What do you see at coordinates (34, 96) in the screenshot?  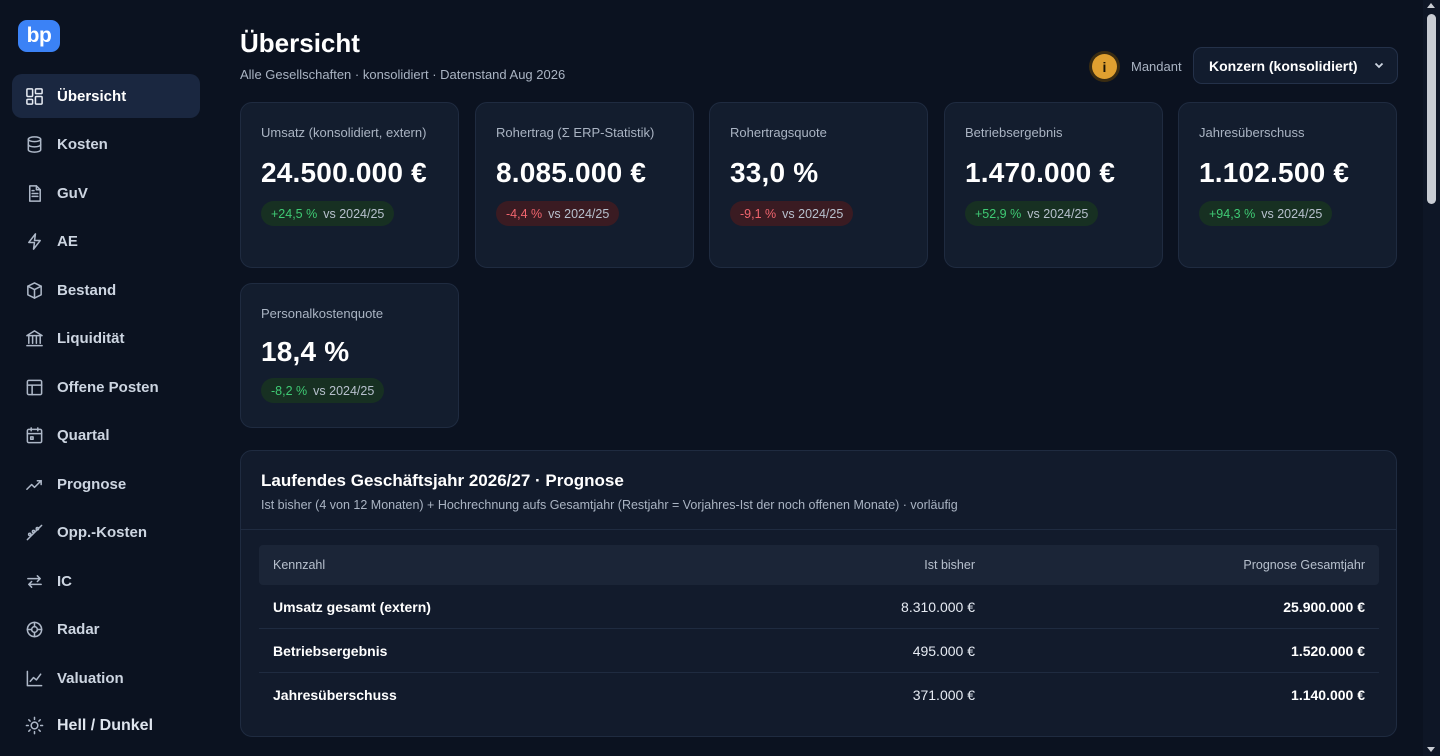 I see `dashboard-grid-icon` at bounding box center [34, 96].